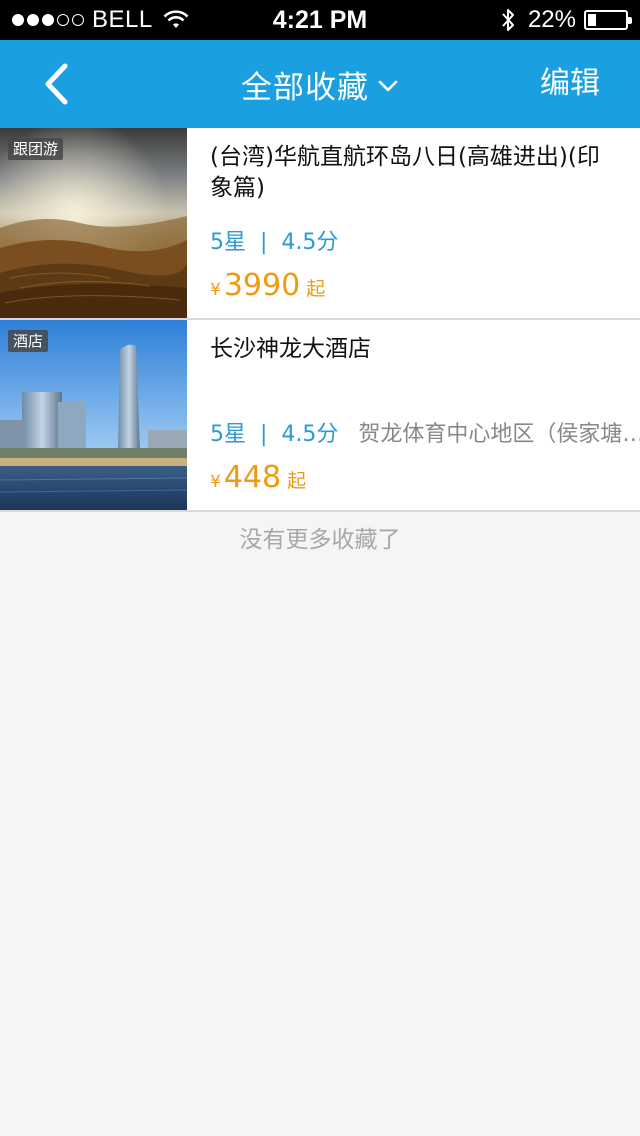 The height and width of the screenshot is (1136, 640). What do you see at coordinates (36, 149) in the screenshot?
I see `category-tag: 跟团游` at bounding box center [36, 149].